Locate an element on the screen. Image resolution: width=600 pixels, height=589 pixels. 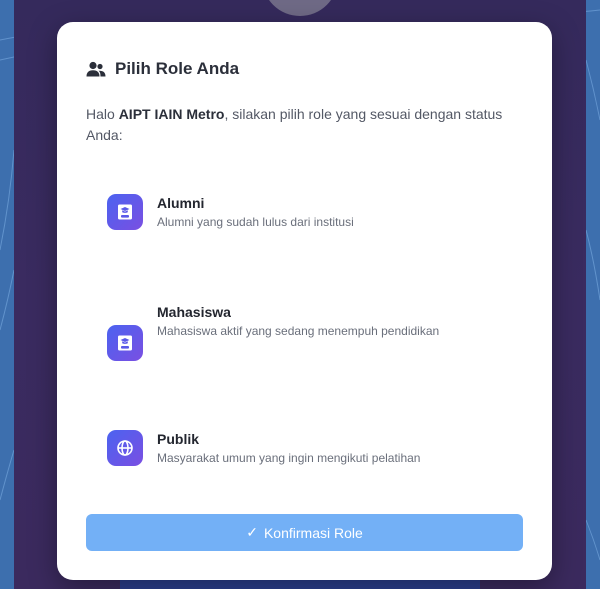
check-icon: ✓ is located at coordinates (252, 532).